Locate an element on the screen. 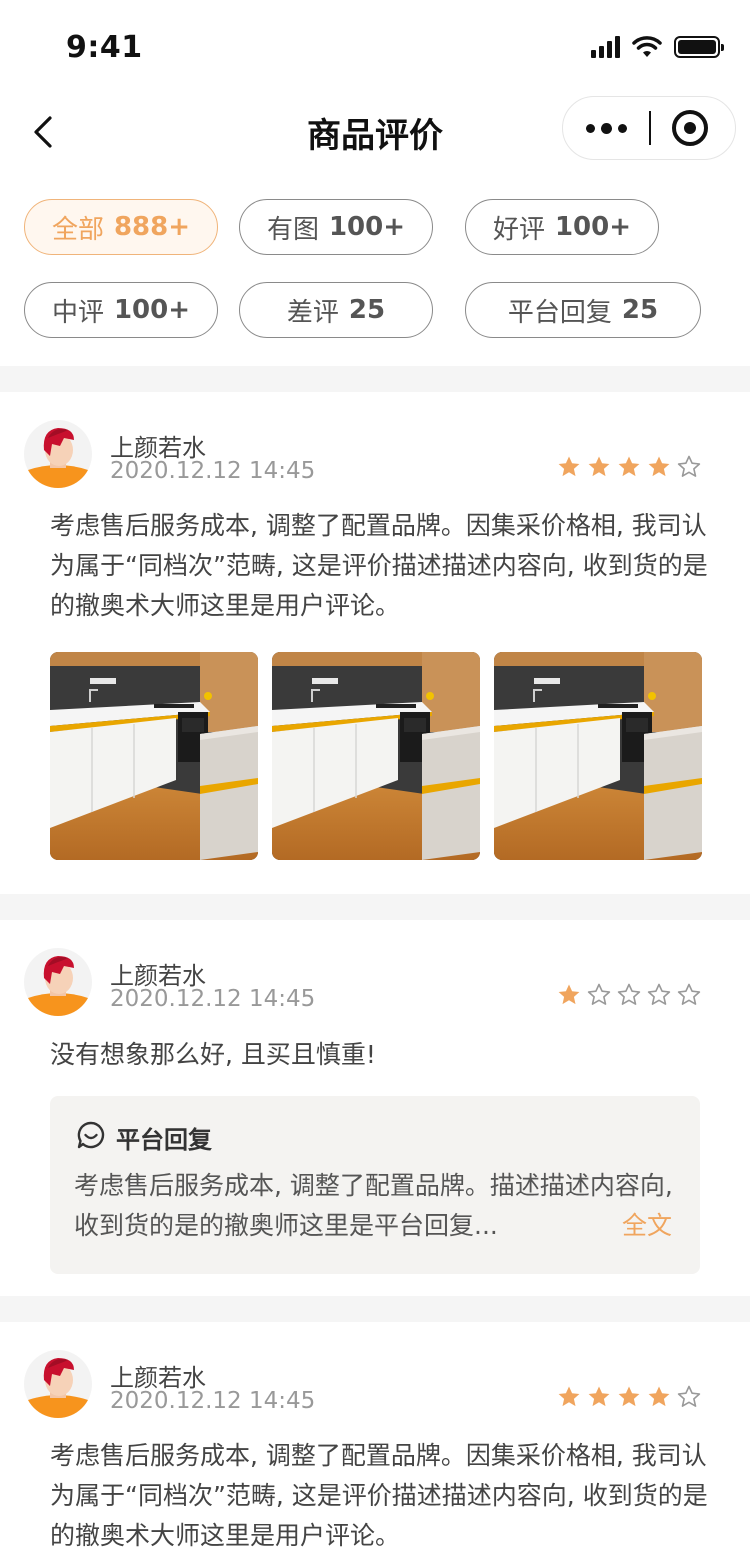 The width and height of the screenshot is (750, 1556). status-time: 9:41 is located at coordinates (104, 47).